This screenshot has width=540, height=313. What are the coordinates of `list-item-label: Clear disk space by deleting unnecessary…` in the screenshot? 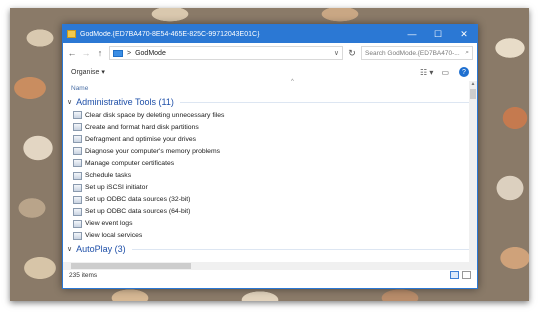 It's located at (155, 115).